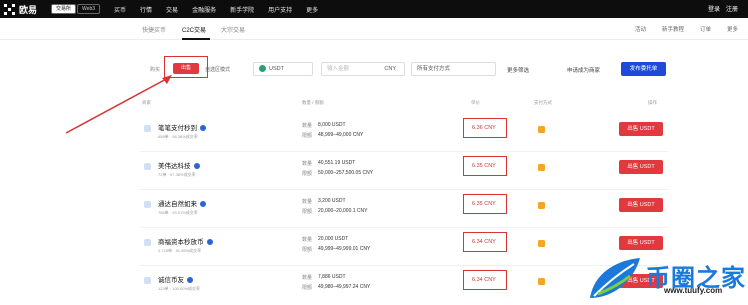 Image resolution: width=748 pixels, height=305 pixels. I want to click on limit-value: 49,999–49,999.01 CNY, so click(344, 249).